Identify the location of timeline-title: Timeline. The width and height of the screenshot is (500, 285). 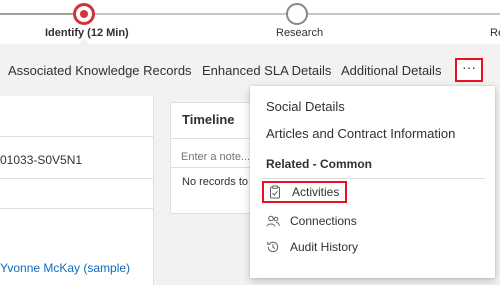
(208, 119).